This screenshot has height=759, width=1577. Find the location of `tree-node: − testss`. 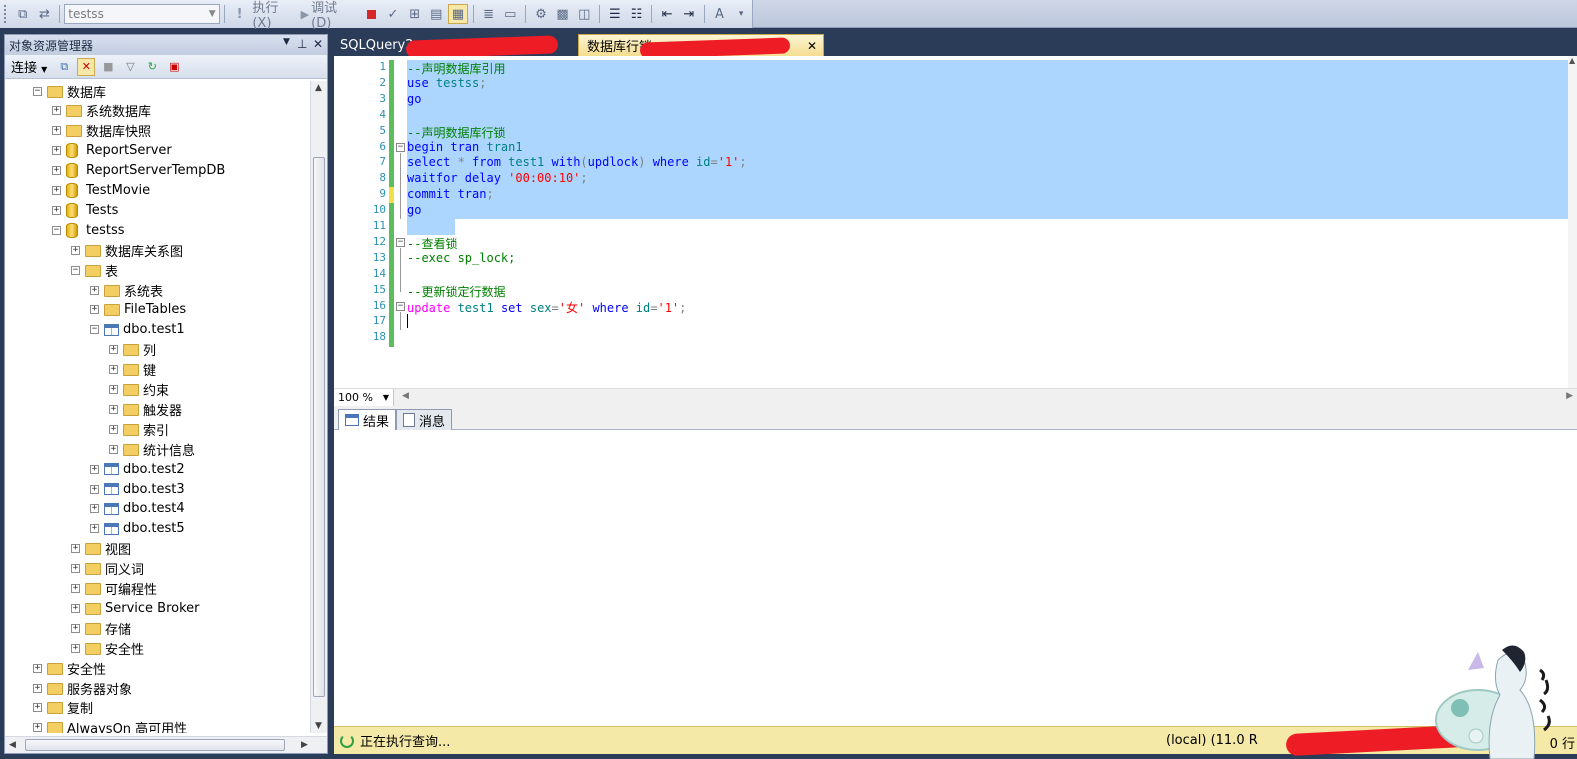

tree-node: − testss is located at coordinates (88, 230).